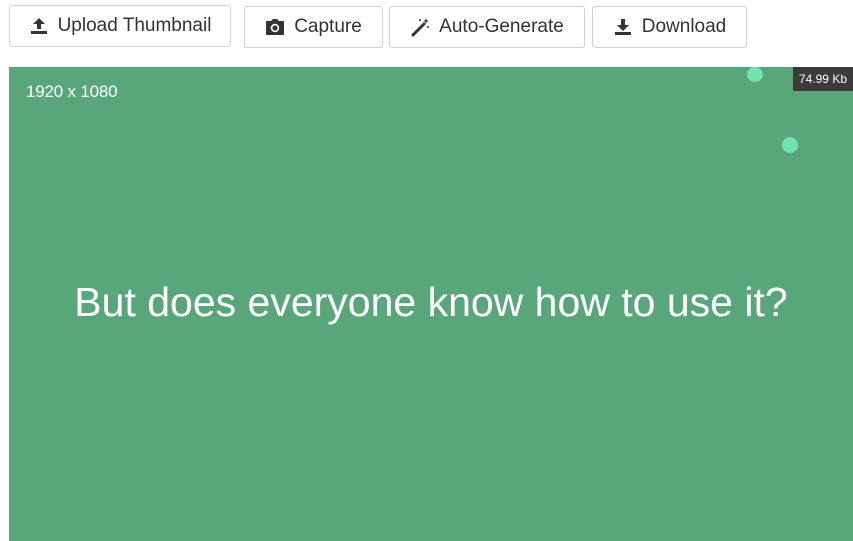 The height and width of the screenshot is (541, 853). I want to click on capture-button: Capture, so click(313, 27).